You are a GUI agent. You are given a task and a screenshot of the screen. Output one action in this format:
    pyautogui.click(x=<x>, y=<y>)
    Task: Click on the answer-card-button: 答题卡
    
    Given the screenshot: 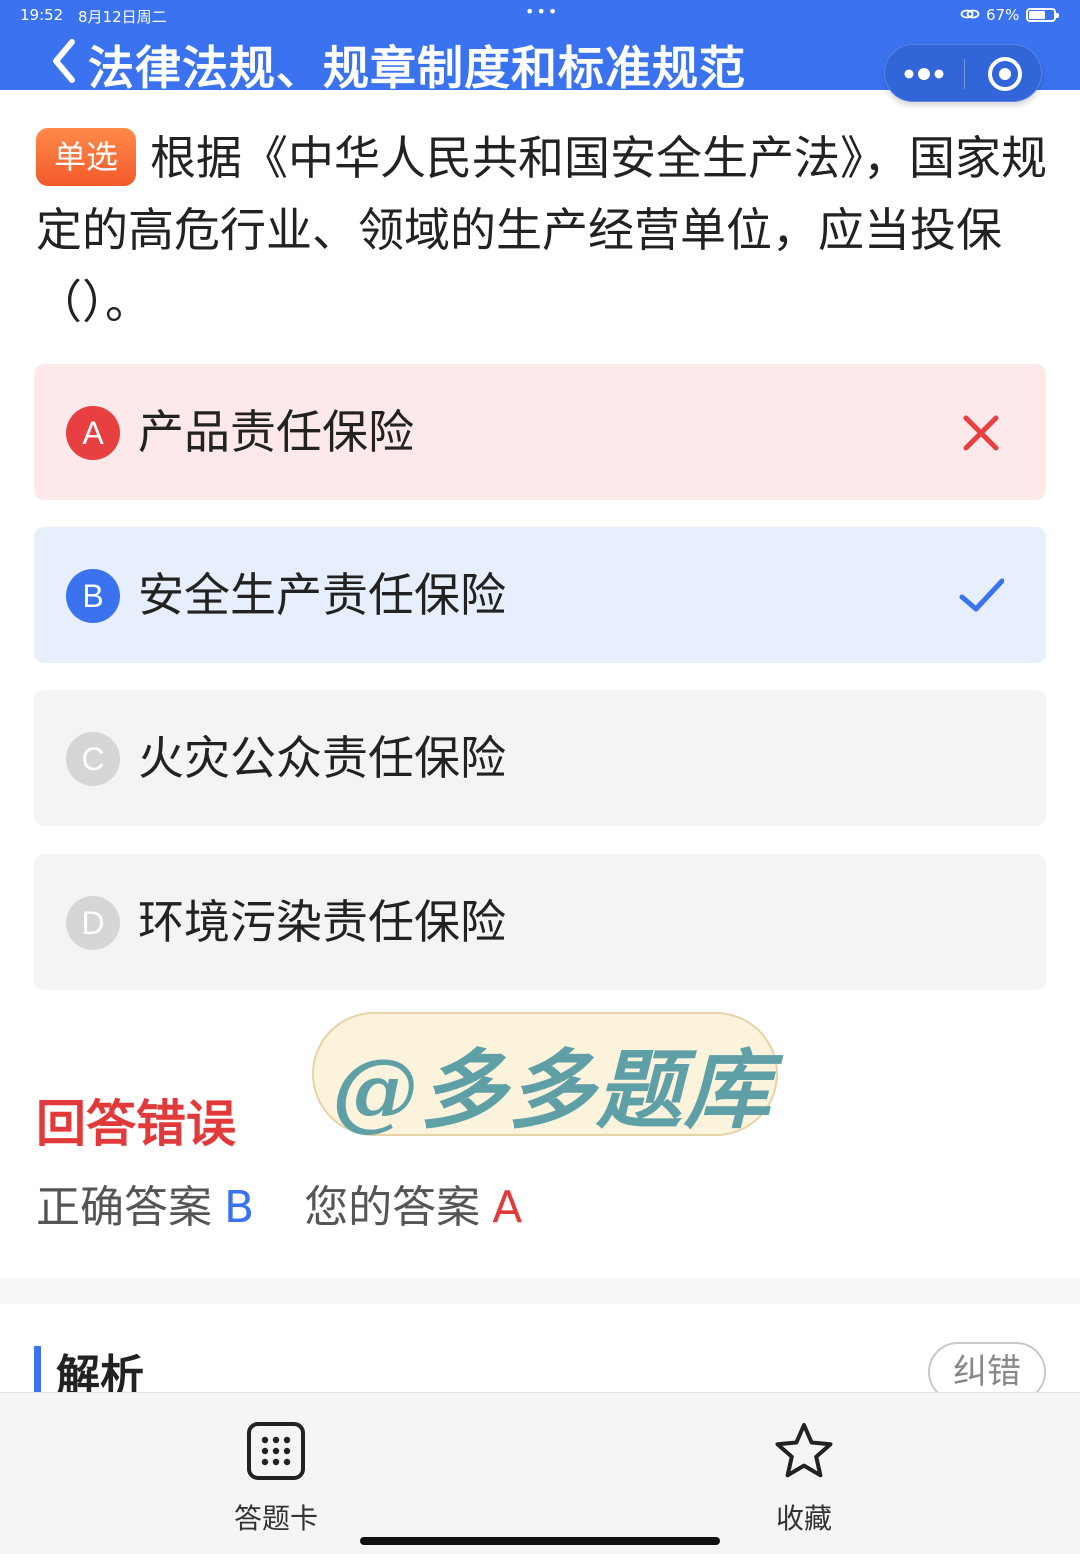 What is the action you would take?
    pyautogui.click(x=276, y=1478)
    